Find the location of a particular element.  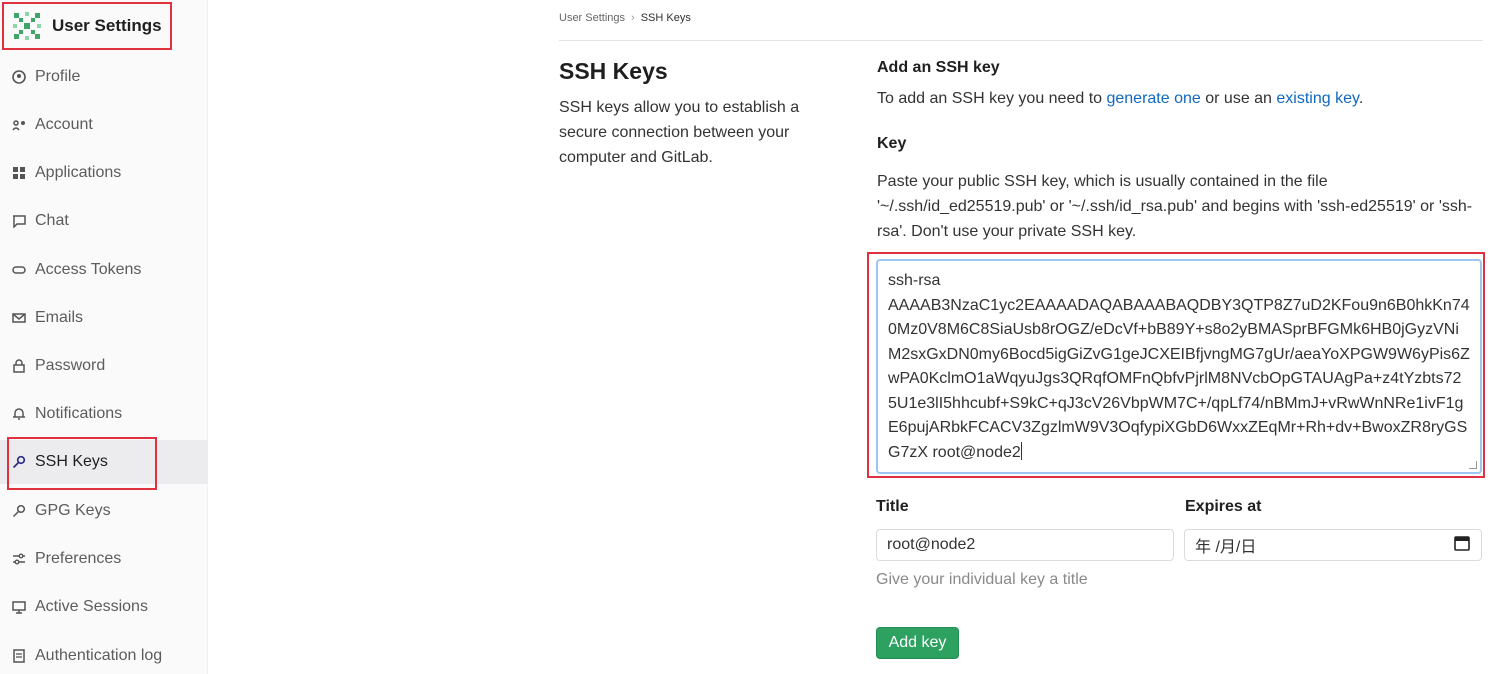

page-title: SSH Keys is located at coordinates (613, 71).